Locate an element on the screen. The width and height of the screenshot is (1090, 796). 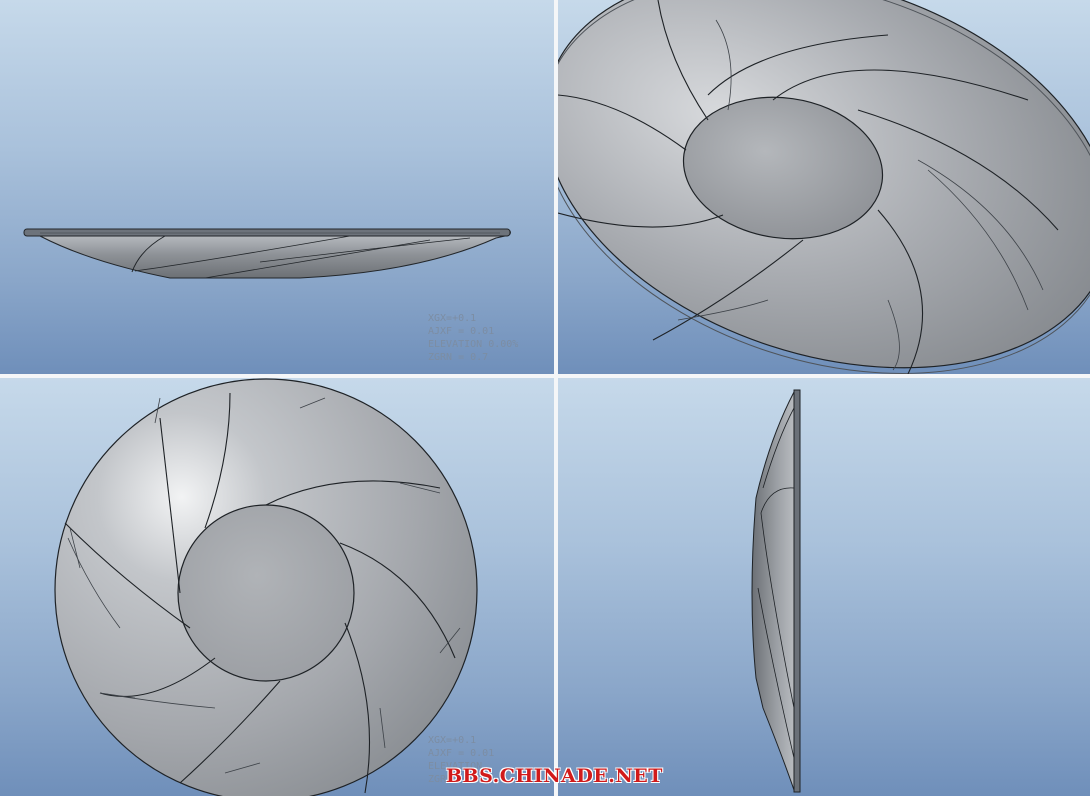
viewport-divider-vertical is located at coordinates (556, 398).